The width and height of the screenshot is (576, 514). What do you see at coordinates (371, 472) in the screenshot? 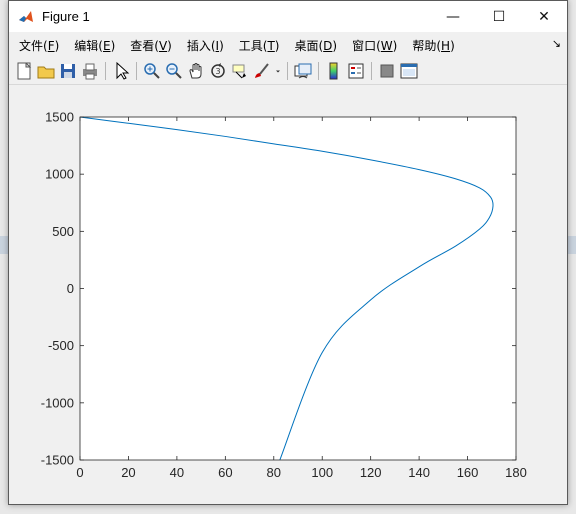
I see `x-tick-label: 120` at bounding box center [371, 472].